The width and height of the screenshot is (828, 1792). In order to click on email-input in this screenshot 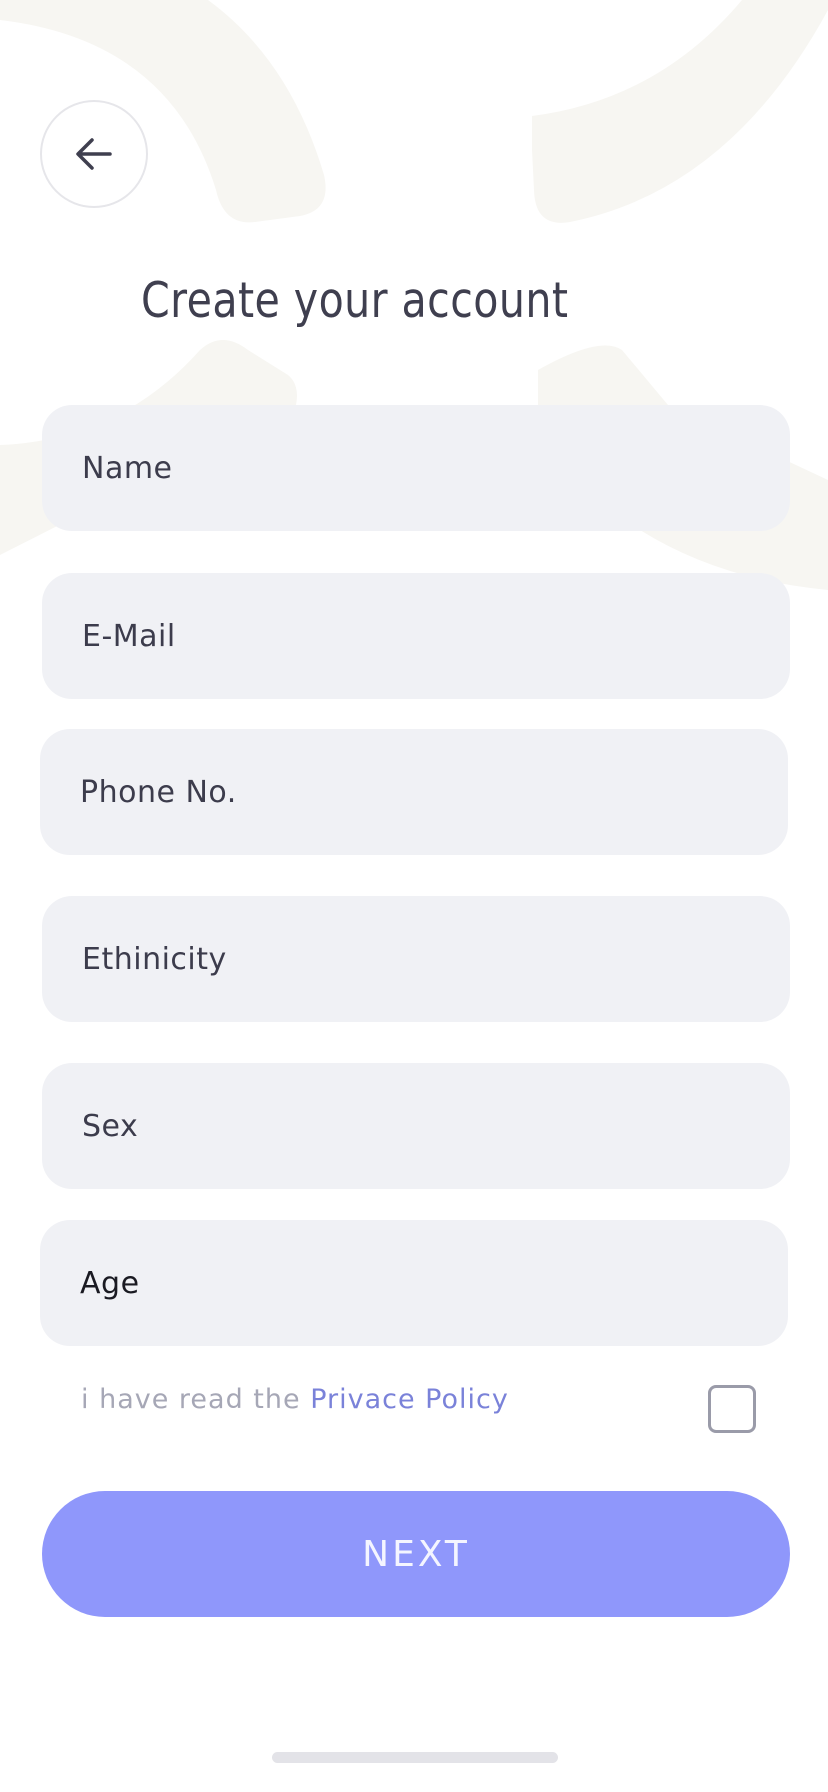, I will do `click(416, 636)`.